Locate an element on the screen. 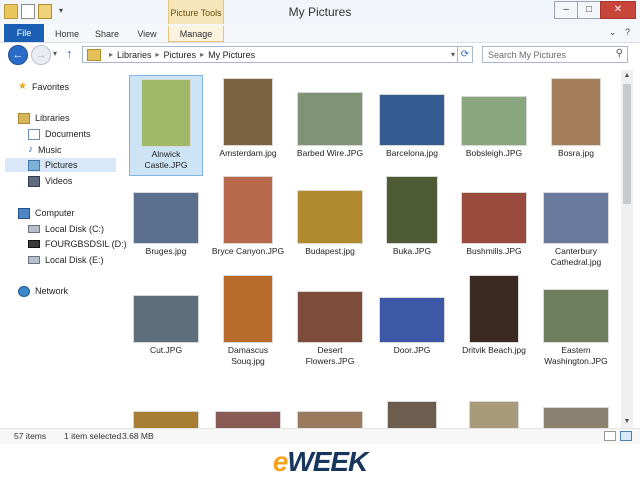  file-name: Amsterdam.jpg is located at coordinates (248, 153).